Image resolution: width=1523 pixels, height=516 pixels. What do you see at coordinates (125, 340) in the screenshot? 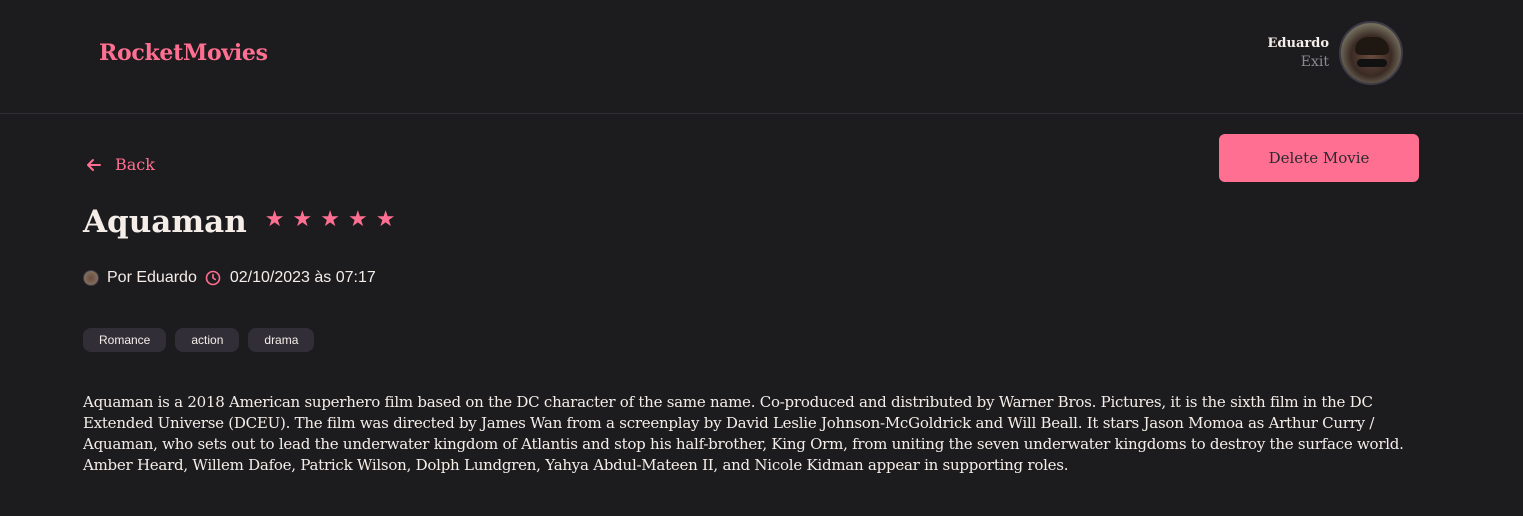
I see `tag: Romance` at bounding box center [125, 340].